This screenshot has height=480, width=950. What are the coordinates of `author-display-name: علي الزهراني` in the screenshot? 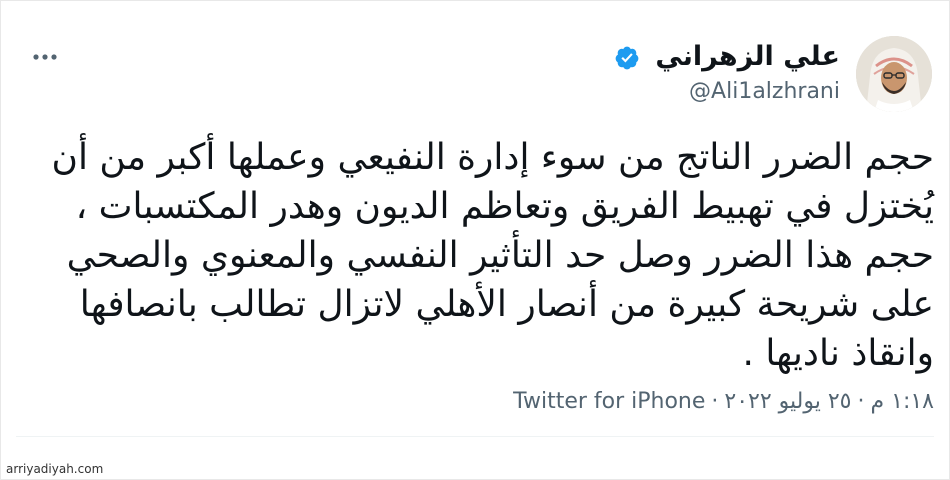 It's located at (747, 56).